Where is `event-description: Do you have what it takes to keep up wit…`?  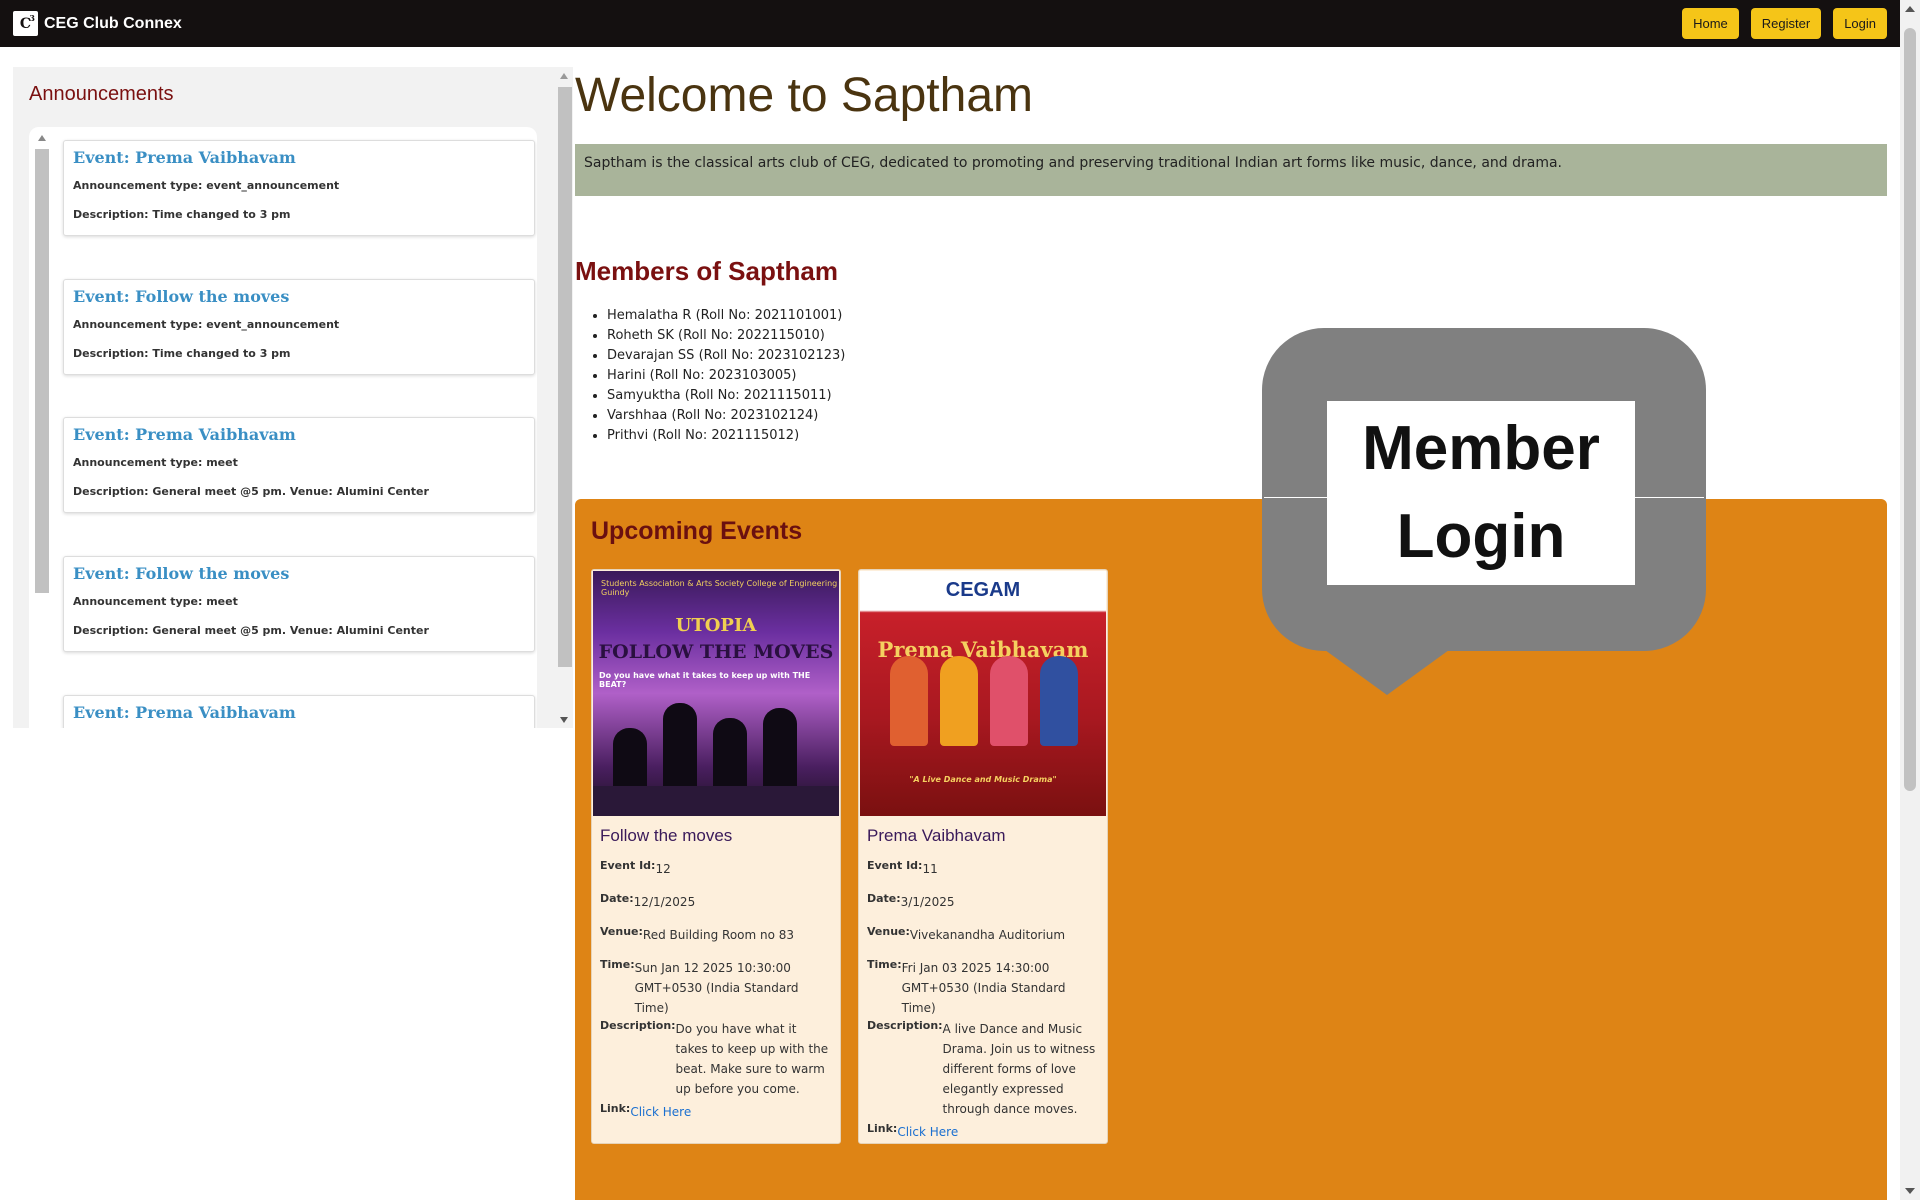
event-description: Do you have what it takes to keep up wit… is located at coordinates (752, 1059).